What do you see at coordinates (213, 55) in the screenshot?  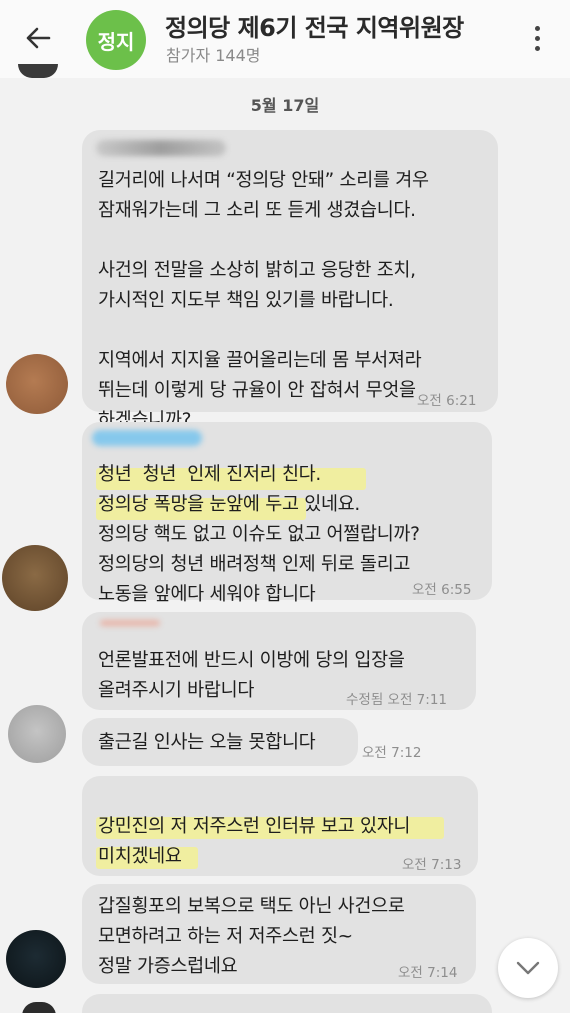 I see `participant-count: 참가자 144명` at bounding box center [213, 55].